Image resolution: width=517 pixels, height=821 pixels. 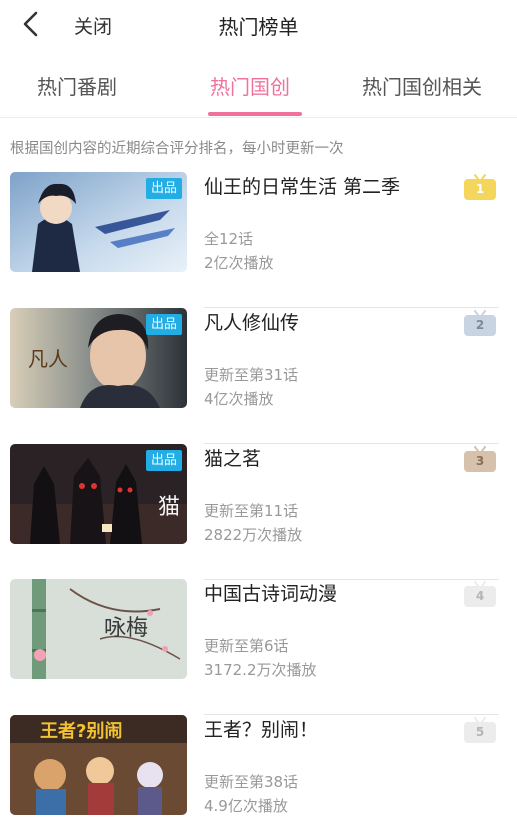 I want to click on episode-count: 更新至第38话, so click(x=251, y=782).